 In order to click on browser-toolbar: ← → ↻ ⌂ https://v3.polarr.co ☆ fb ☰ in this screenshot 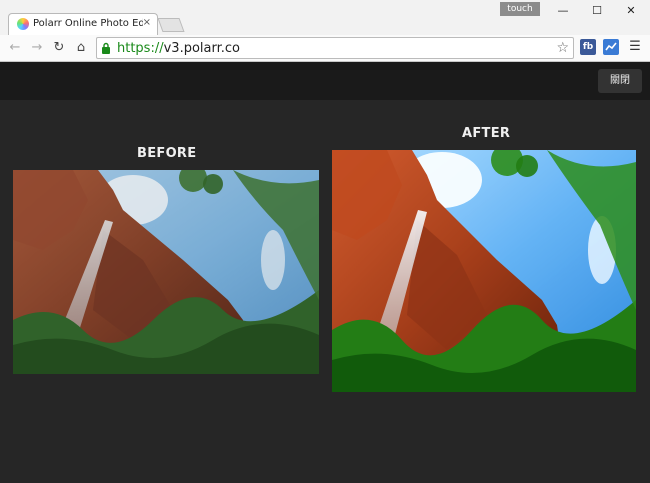, I will do `click(325, 48)`.